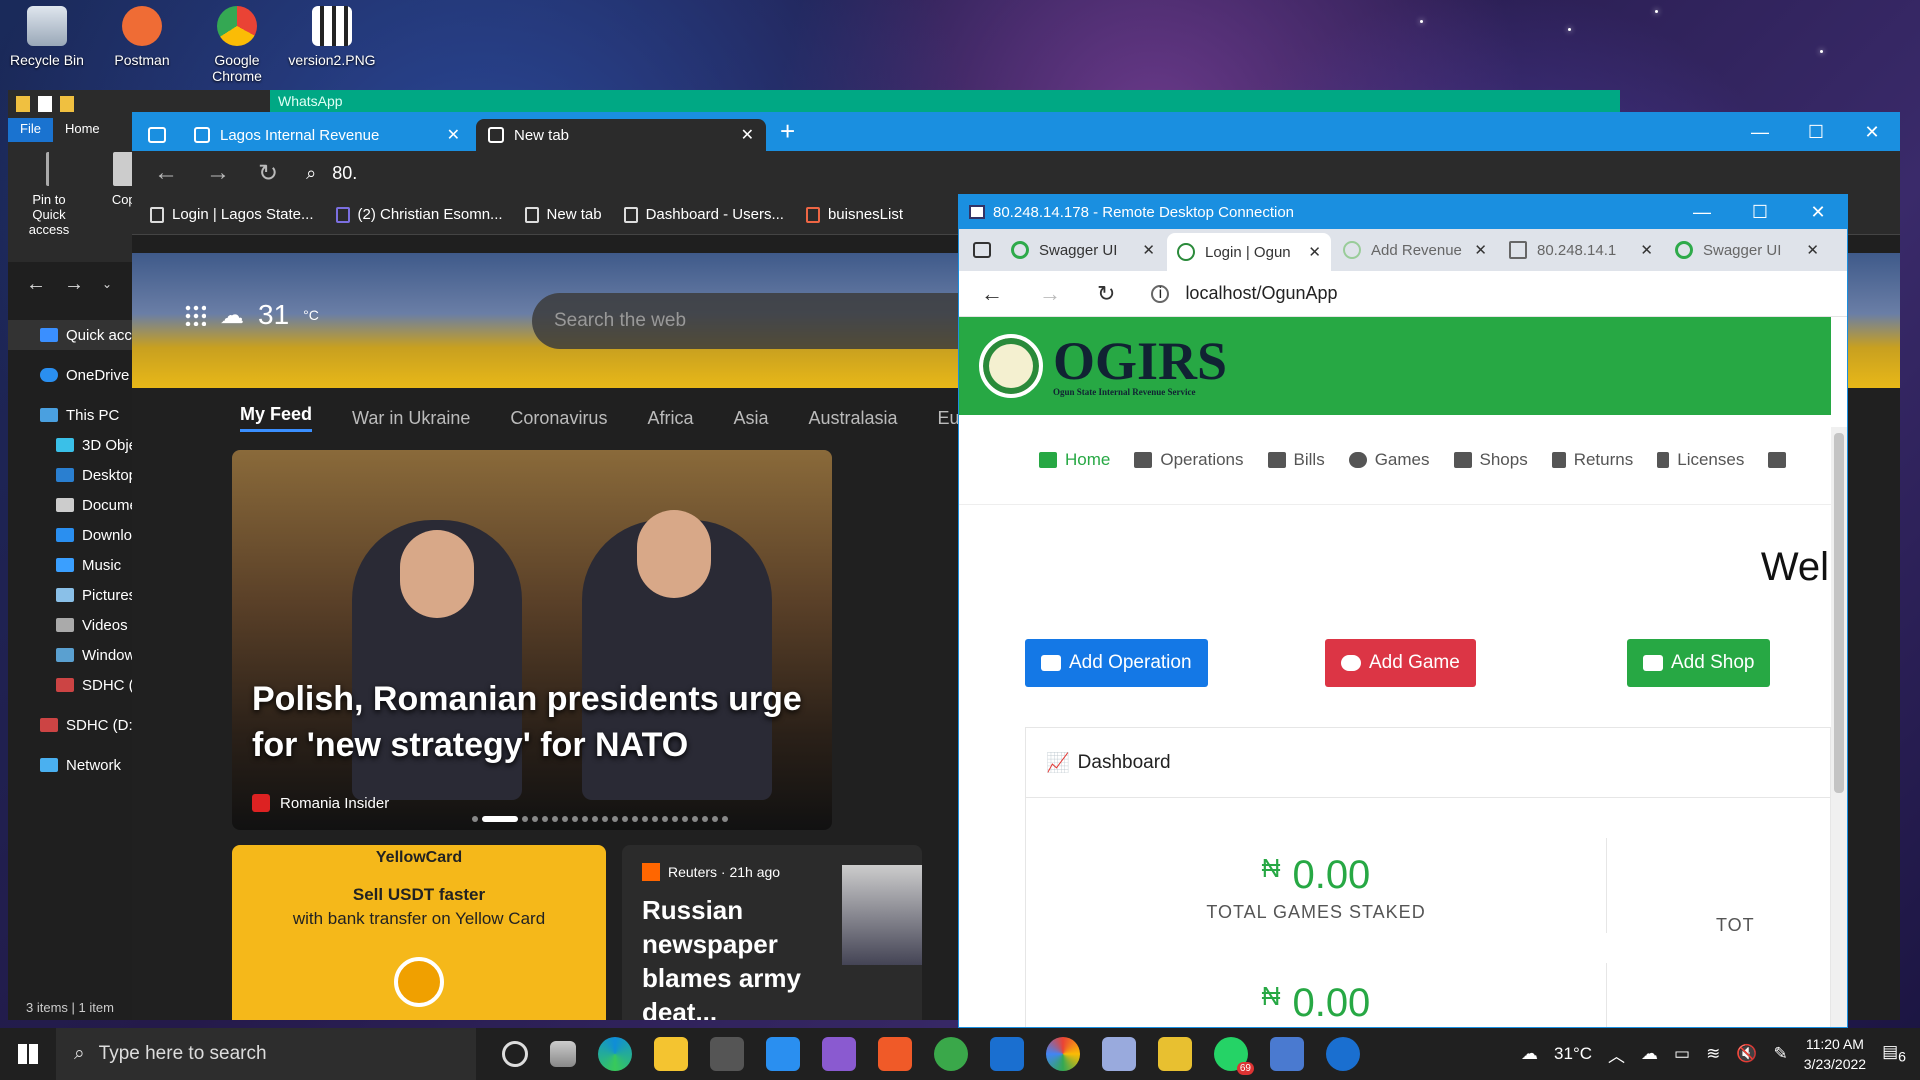  What do you see at coordinates (251, 315) in the screenshot?
I see `weather-widget: ☁ 31 °C` at bounding box center [251, 315].